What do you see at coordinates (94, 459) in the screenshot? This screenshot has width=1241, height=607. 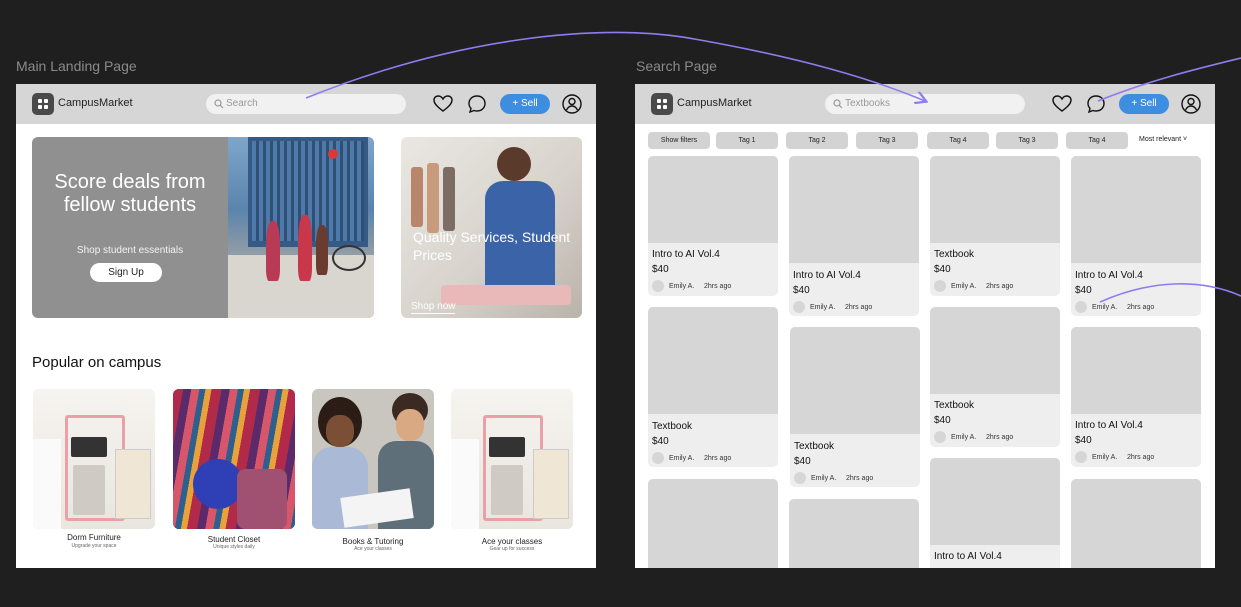 I see `category-card-dorm-furniture` at bounding box center [94, 459].